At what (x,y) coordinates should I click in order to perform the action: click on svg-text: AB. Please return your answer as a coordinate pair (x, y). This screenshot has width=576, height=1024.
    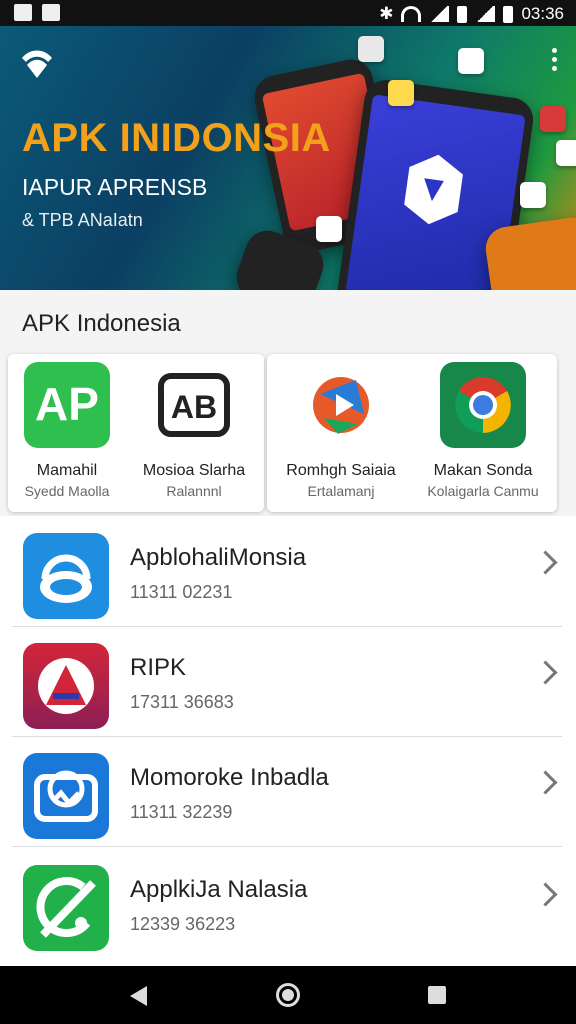
    Looking at the image, I should click on (194, 407).